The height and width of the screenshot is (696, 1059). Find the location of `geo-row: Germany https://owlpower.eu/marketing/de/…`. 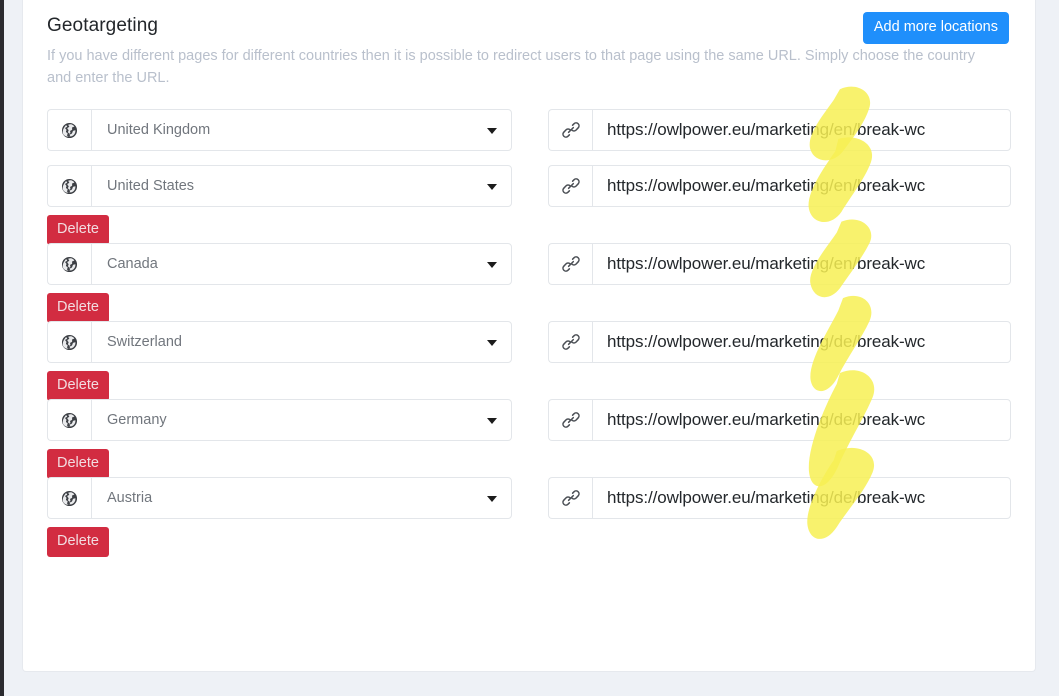

geo-row: Germany https://owlpower.eu/marketing/de/… is located at coordinates (529, 439).